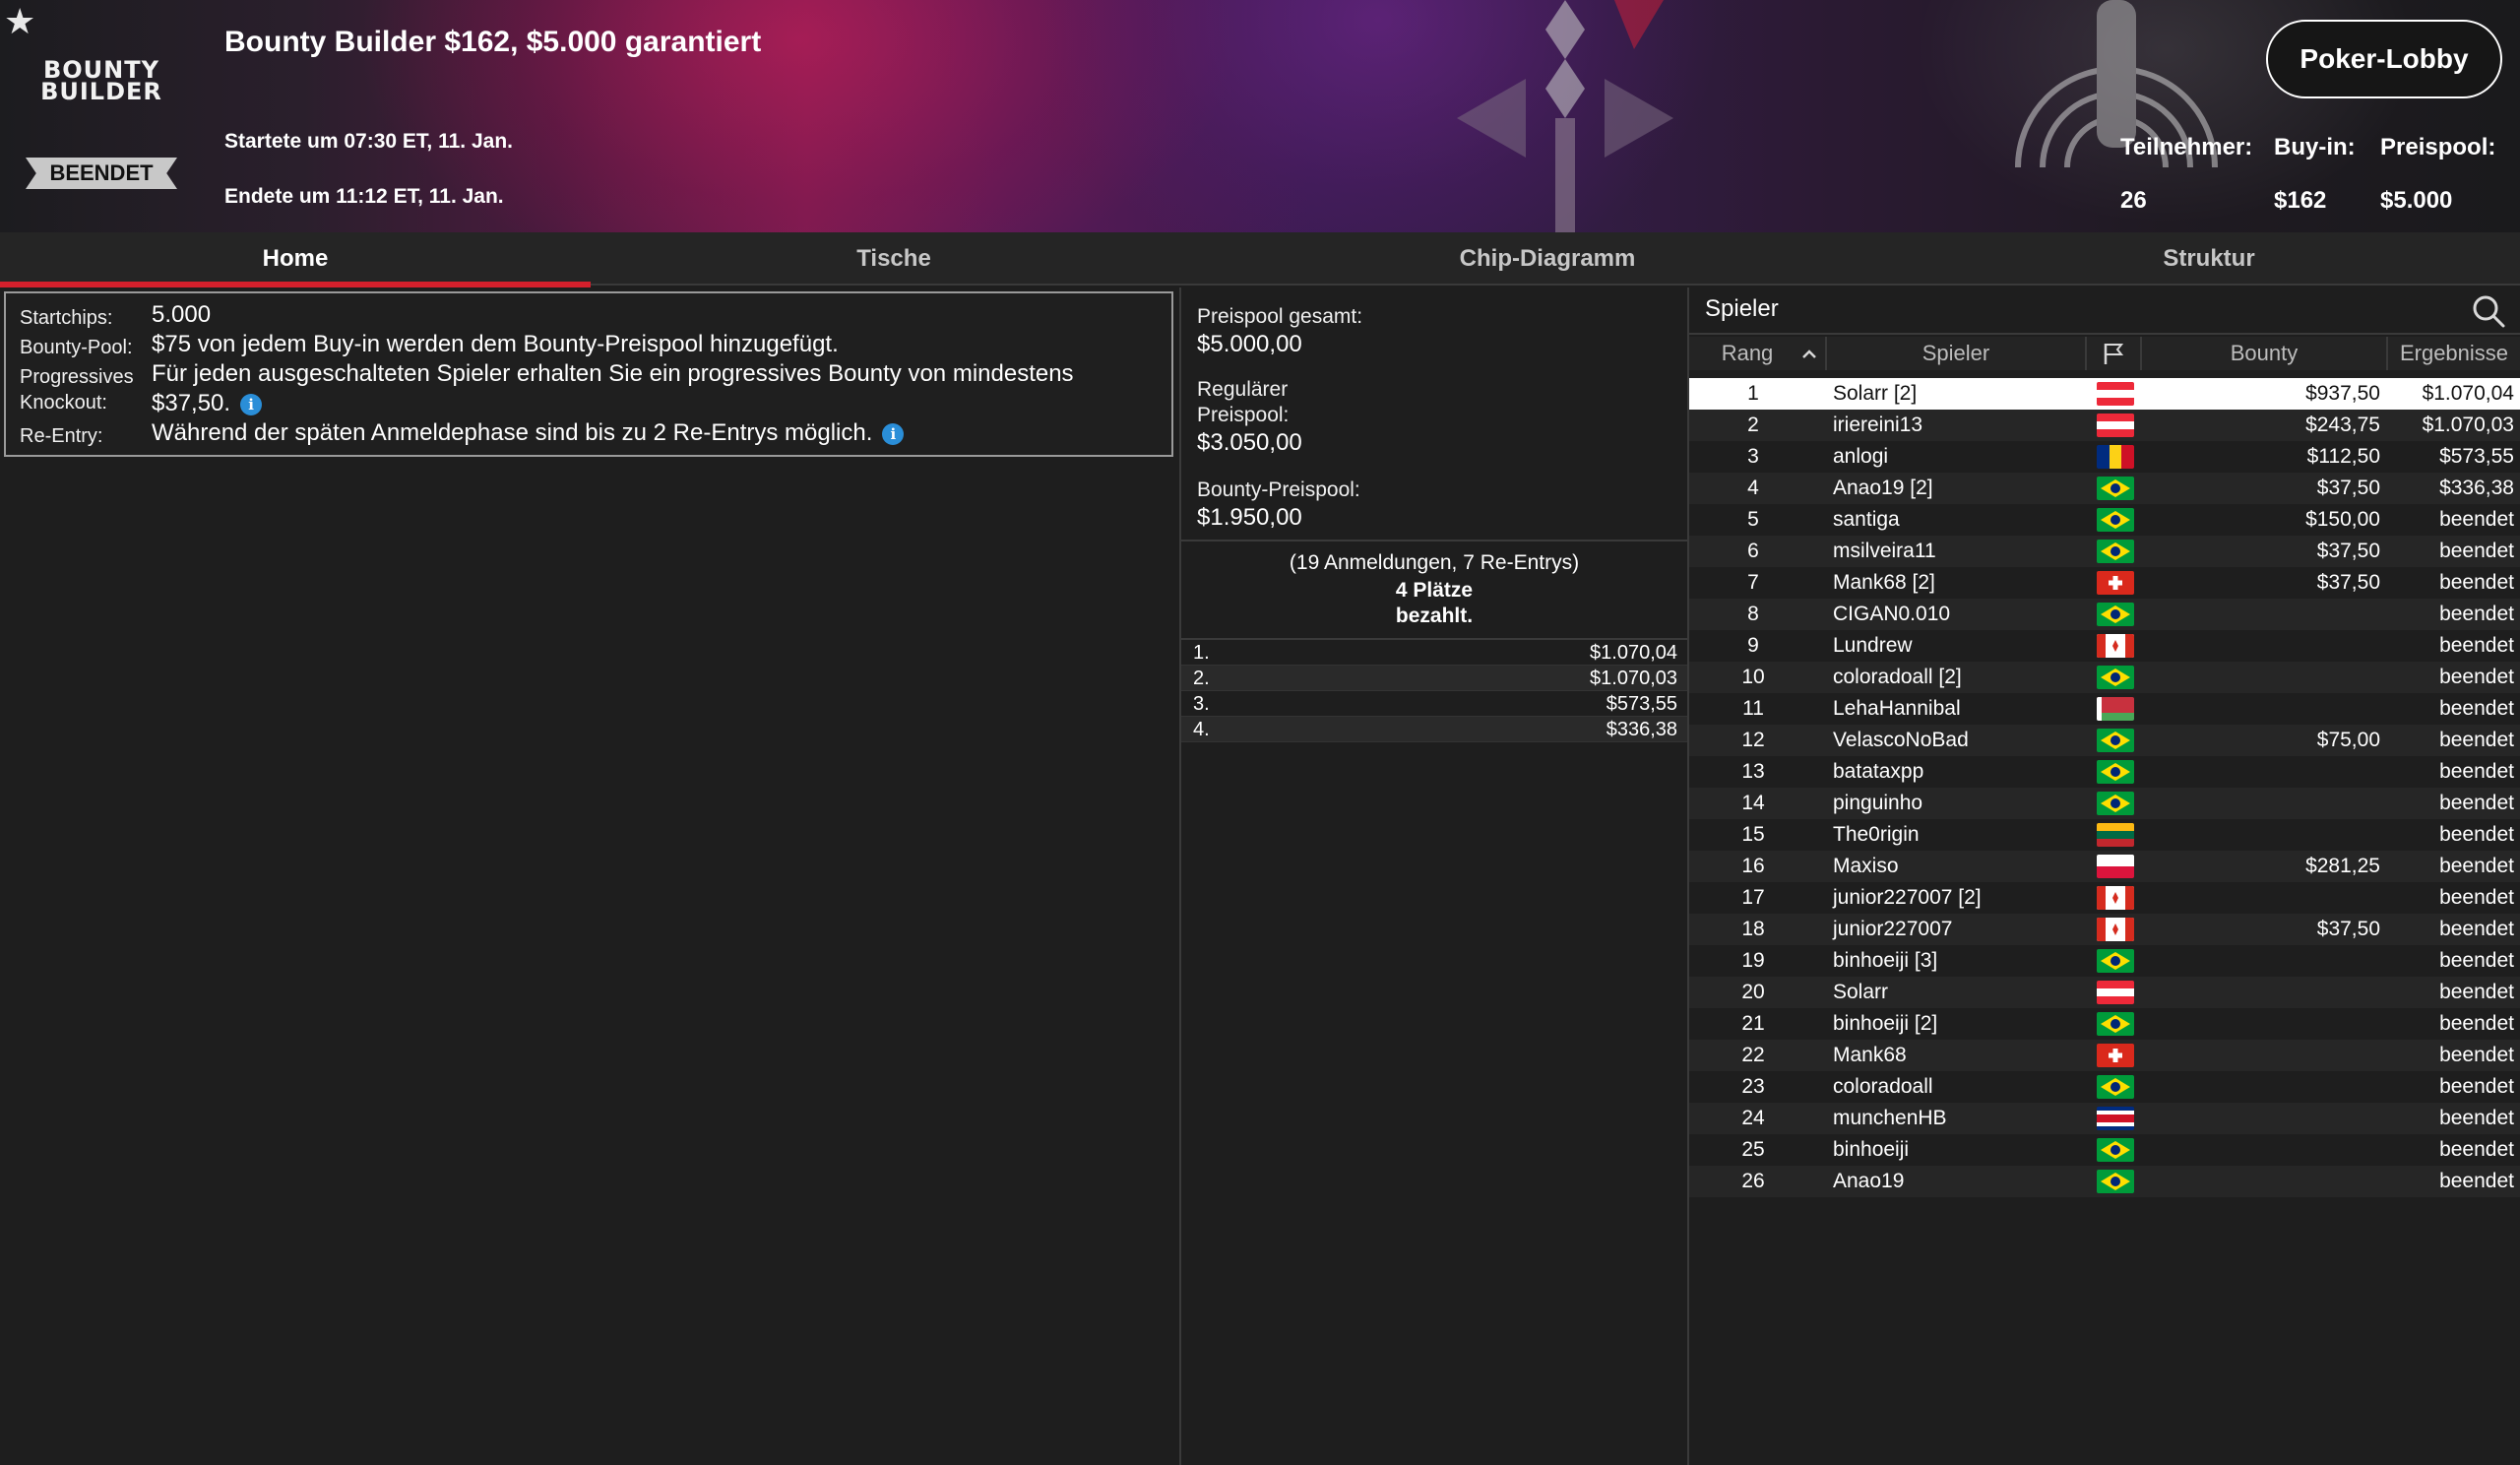 The image size is (2520, 1465). I want to click on tab-chip-chart: Chip-Diagramm, so click(1547, 259).